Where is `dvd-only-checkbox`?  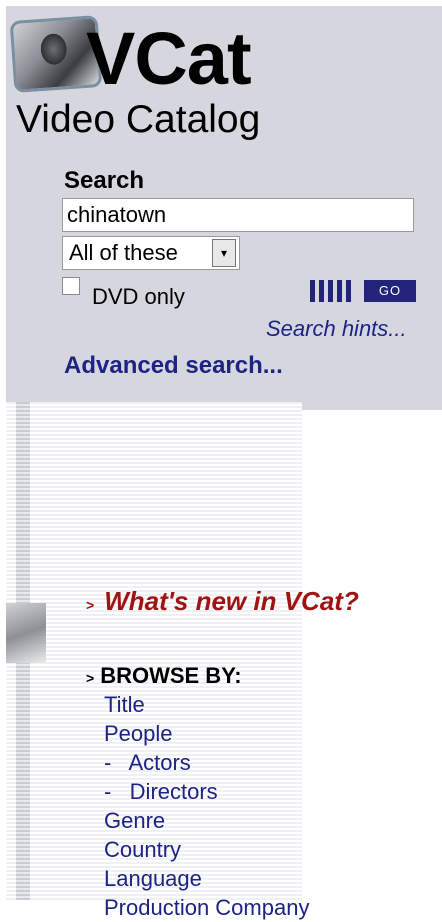
dvd-only-checkbox is located at coordinates (71, 286).